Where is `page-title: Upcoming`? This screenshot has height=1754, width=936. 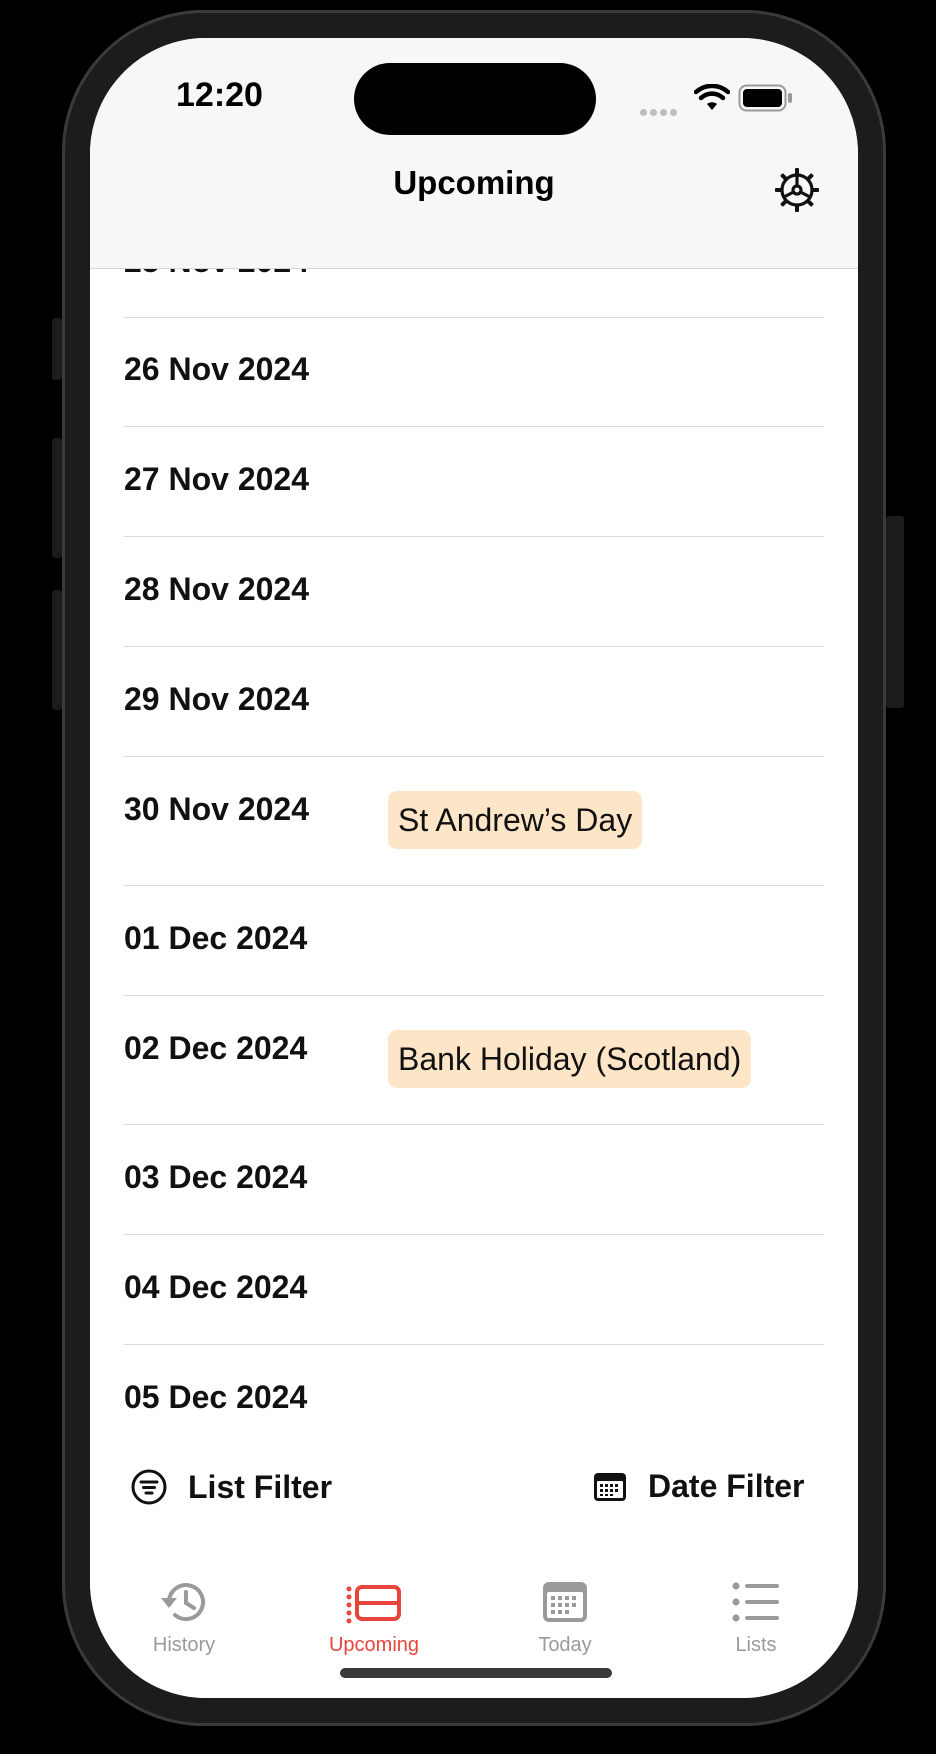
page-title: Upcoming is located at coordinates (474, 182).